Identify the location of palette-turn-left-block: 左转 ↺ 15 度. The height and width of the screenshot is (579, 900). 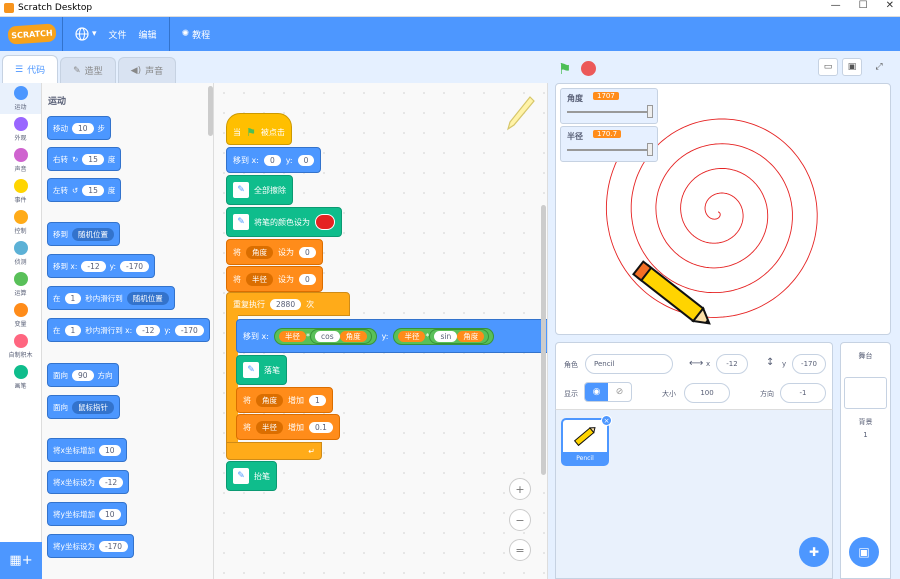
(84, 190).